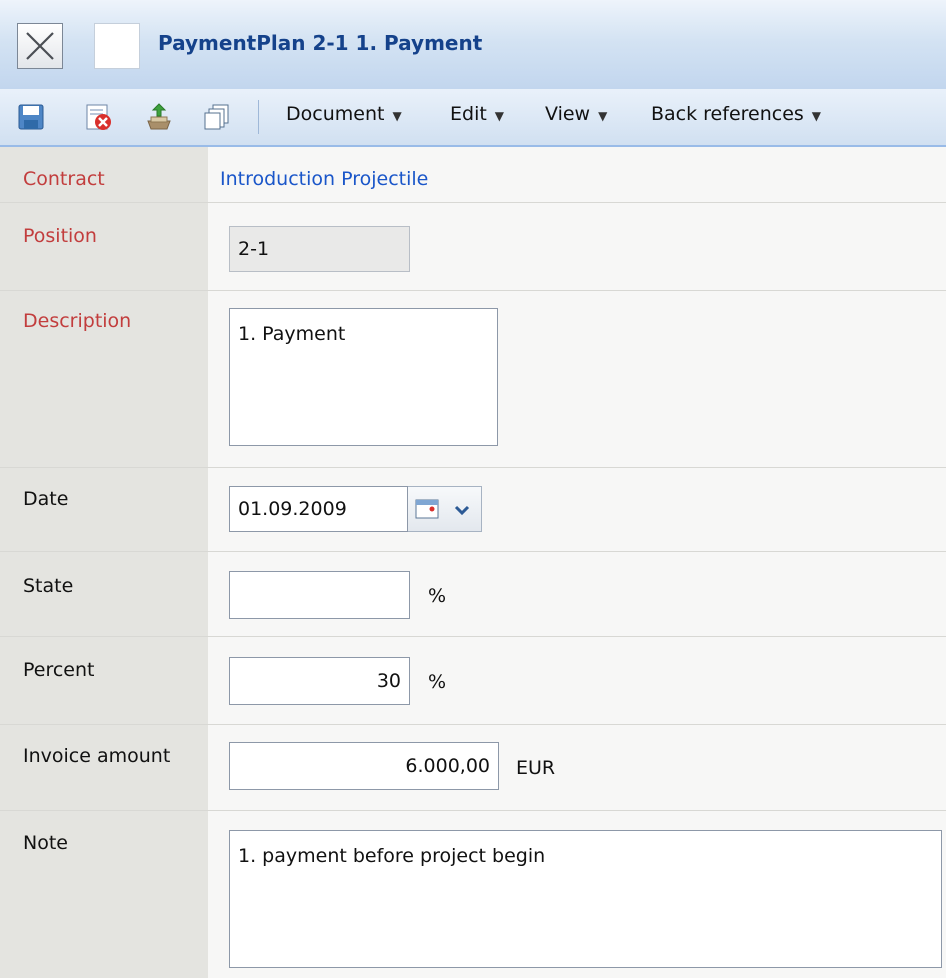  I want to click on export-button, so click(159, 117).